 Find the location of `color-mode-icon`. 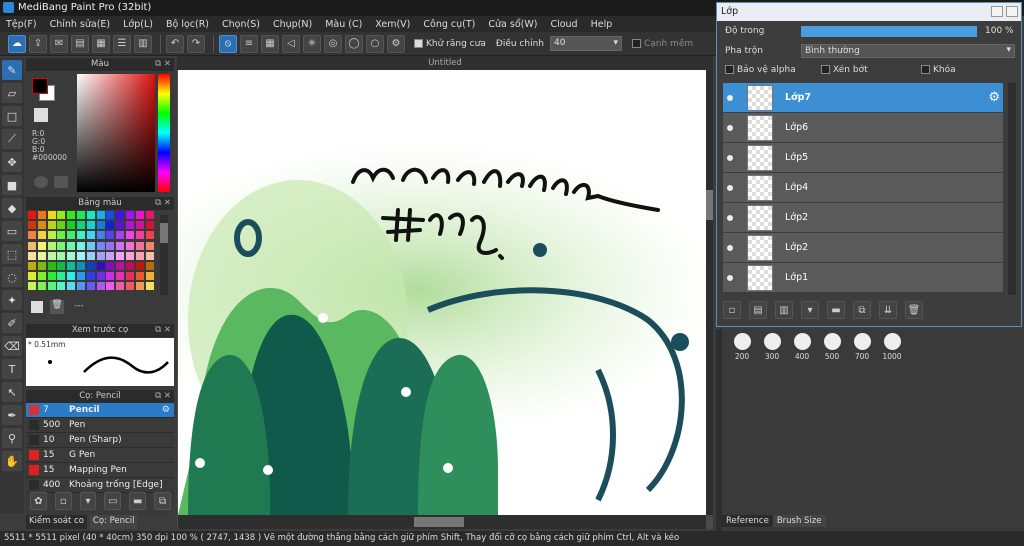

color-mode-icon is located at coordinates (61, 182).